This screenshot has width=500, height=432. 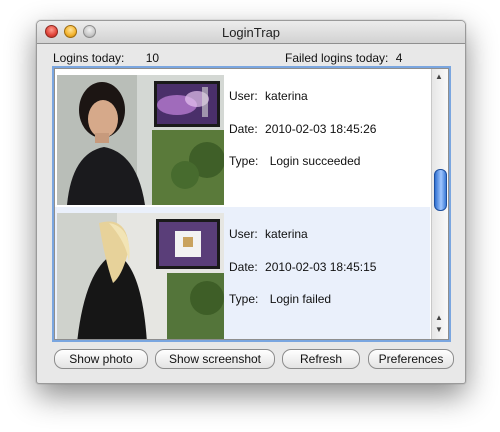 I want to click on window-title: LoginTrap, so click(x=251, y=32).